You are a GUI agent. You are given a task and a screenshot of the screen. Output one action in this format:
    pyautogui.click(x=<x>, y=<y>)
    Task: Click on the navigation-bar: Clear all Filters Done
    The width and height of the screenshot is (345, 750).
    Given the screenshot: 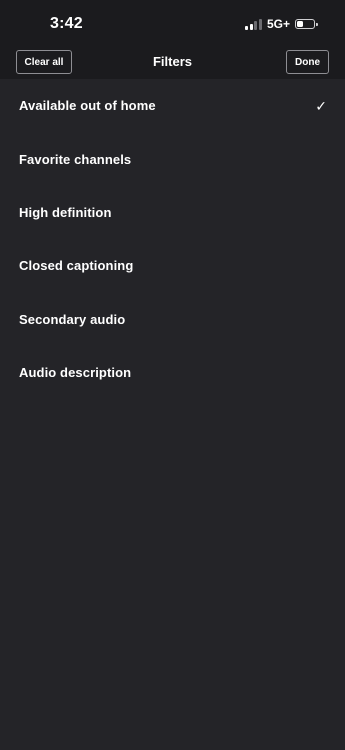 What is the action you would take?
    pyautogui.click(x=172, y=62)
    